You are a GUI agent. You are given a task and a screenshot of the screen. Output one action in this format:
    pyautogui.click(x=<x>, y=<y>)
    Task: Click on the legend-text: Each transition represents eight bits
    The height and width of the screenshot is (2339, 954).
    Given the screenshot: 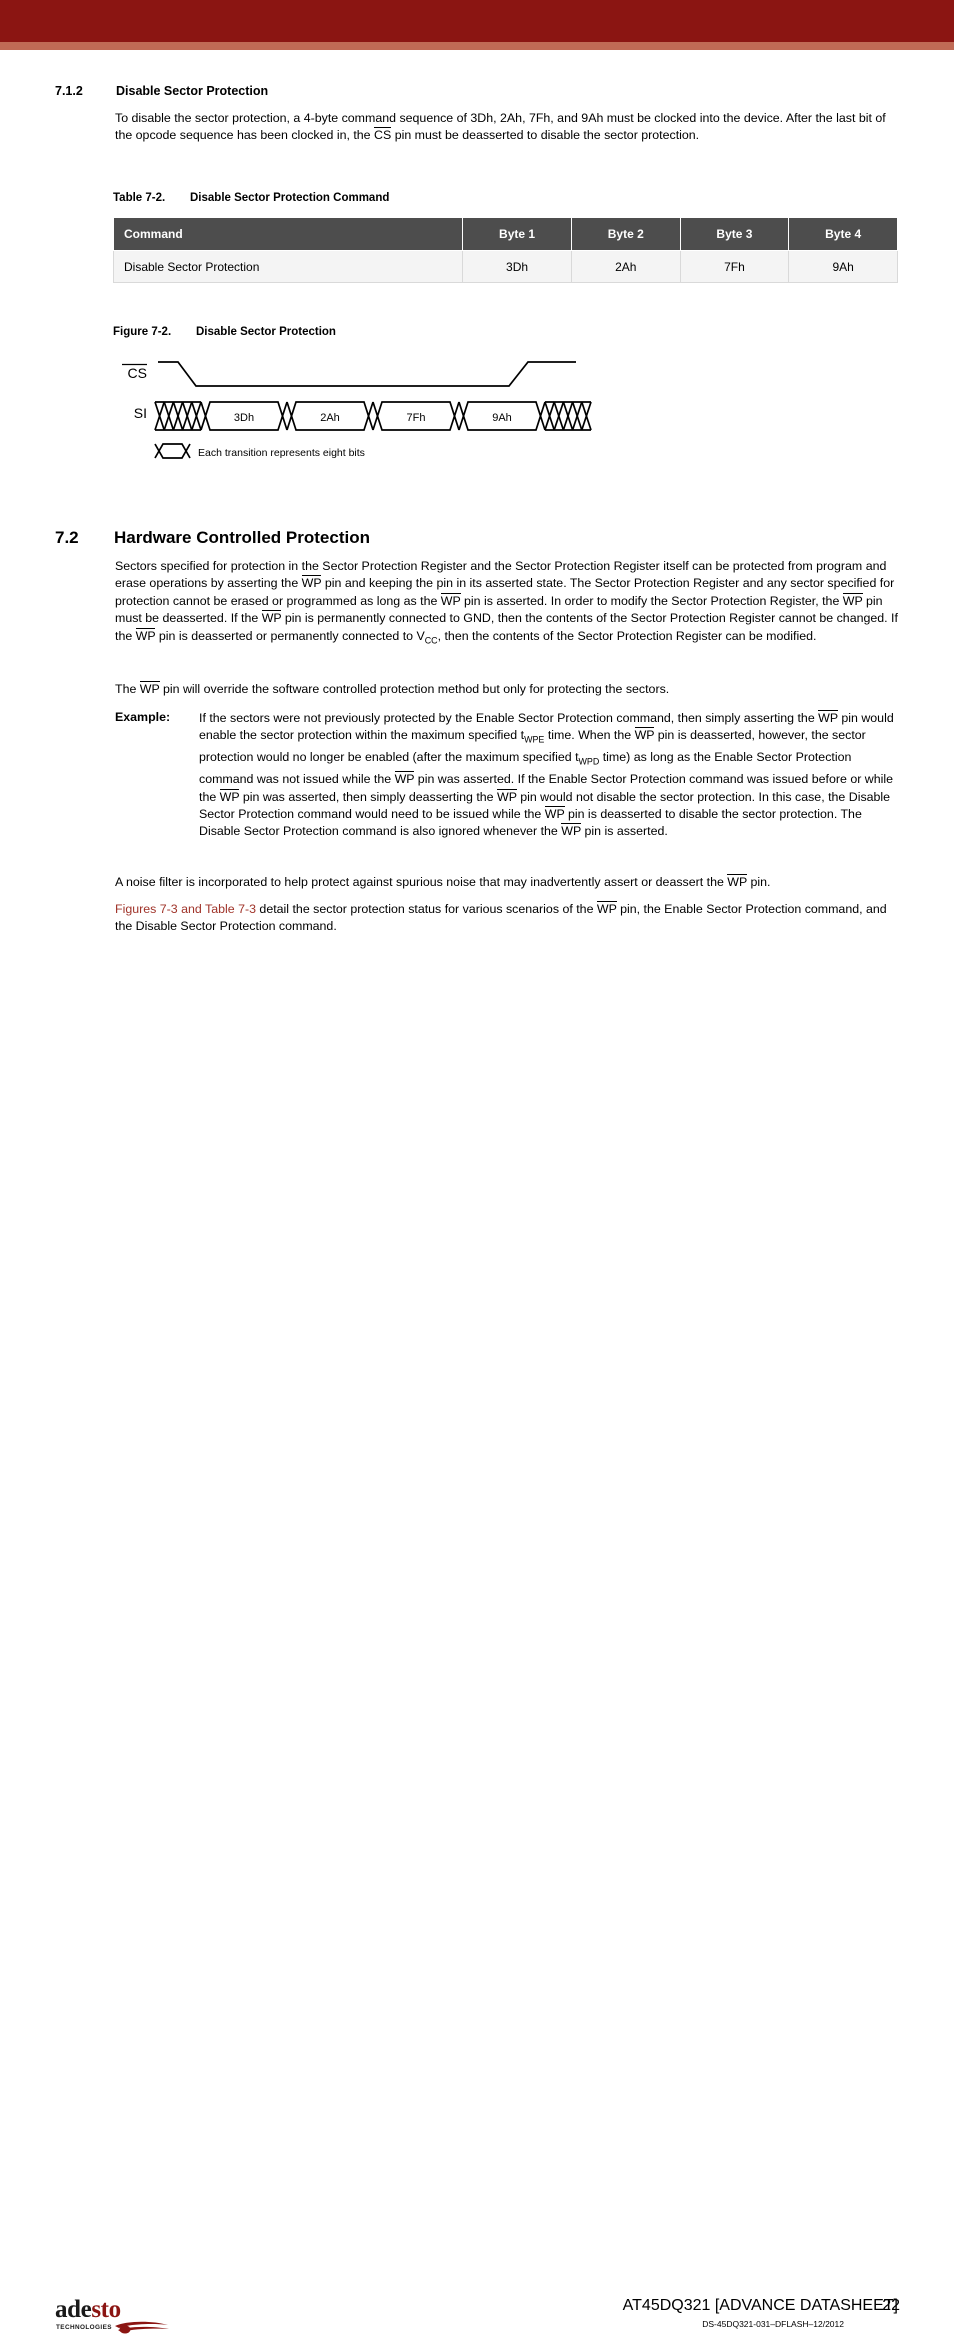 What is the action you would take?
    pyautogui.click(x=281, y=453)
    